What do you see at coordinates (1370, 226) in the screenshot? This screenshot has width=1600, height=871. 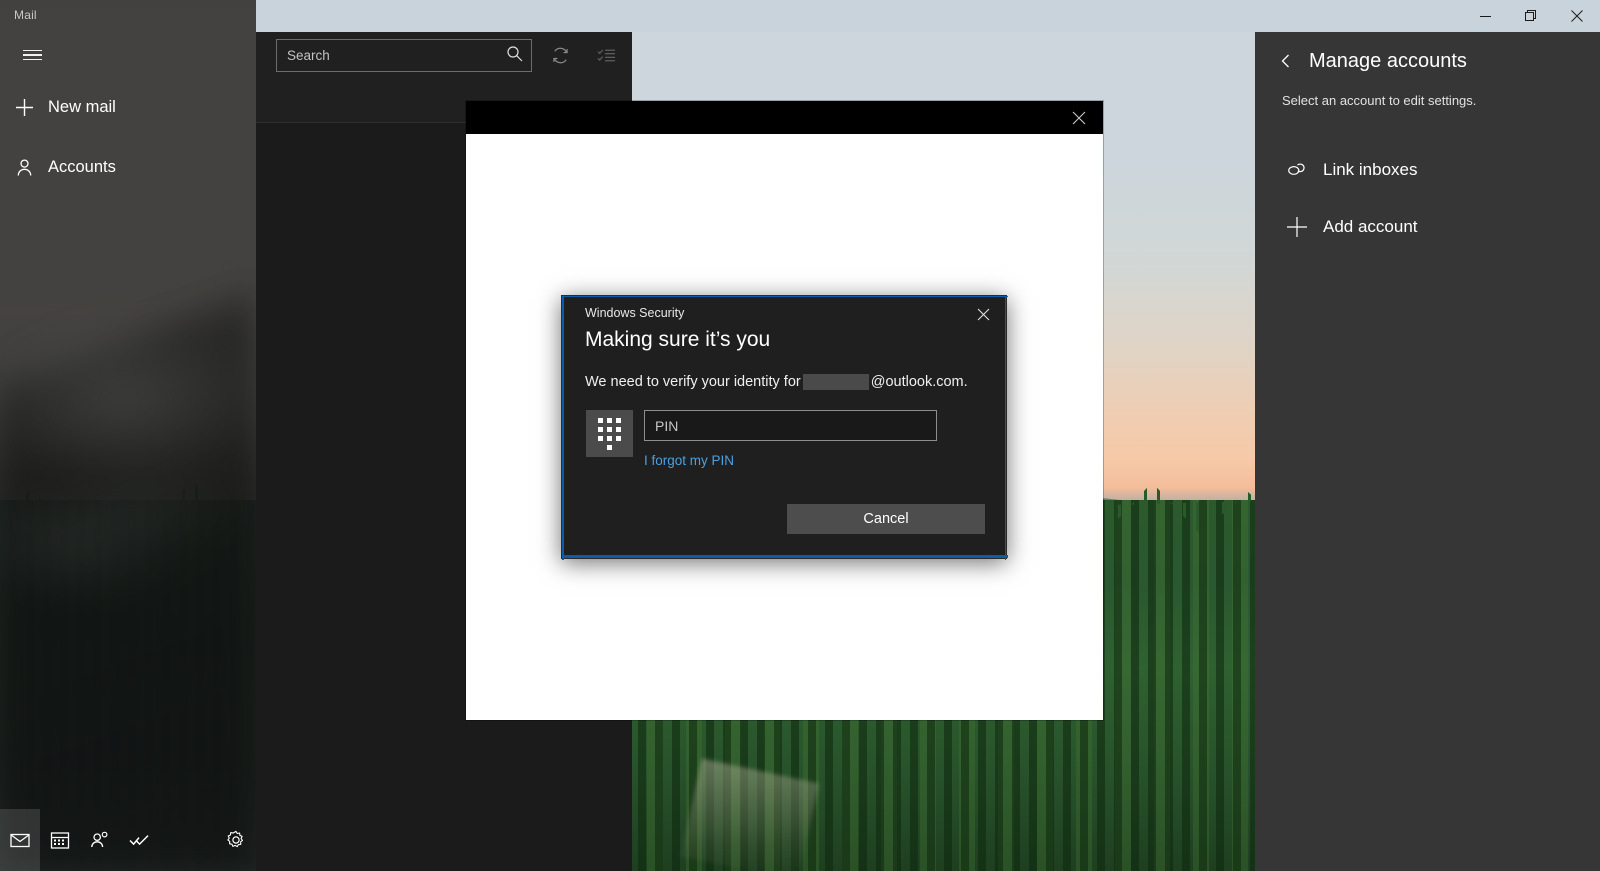 I see `flyout-row-label: Add account` at bounding box center [1370, 226].